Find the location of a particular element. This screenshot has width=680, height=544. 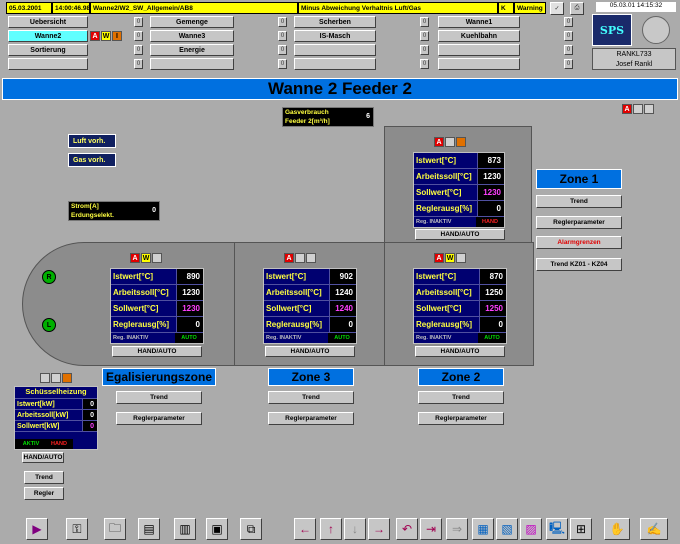

trend-kz-button: Trend KZ01 - KZ04 is located at coordinates (579, 264).